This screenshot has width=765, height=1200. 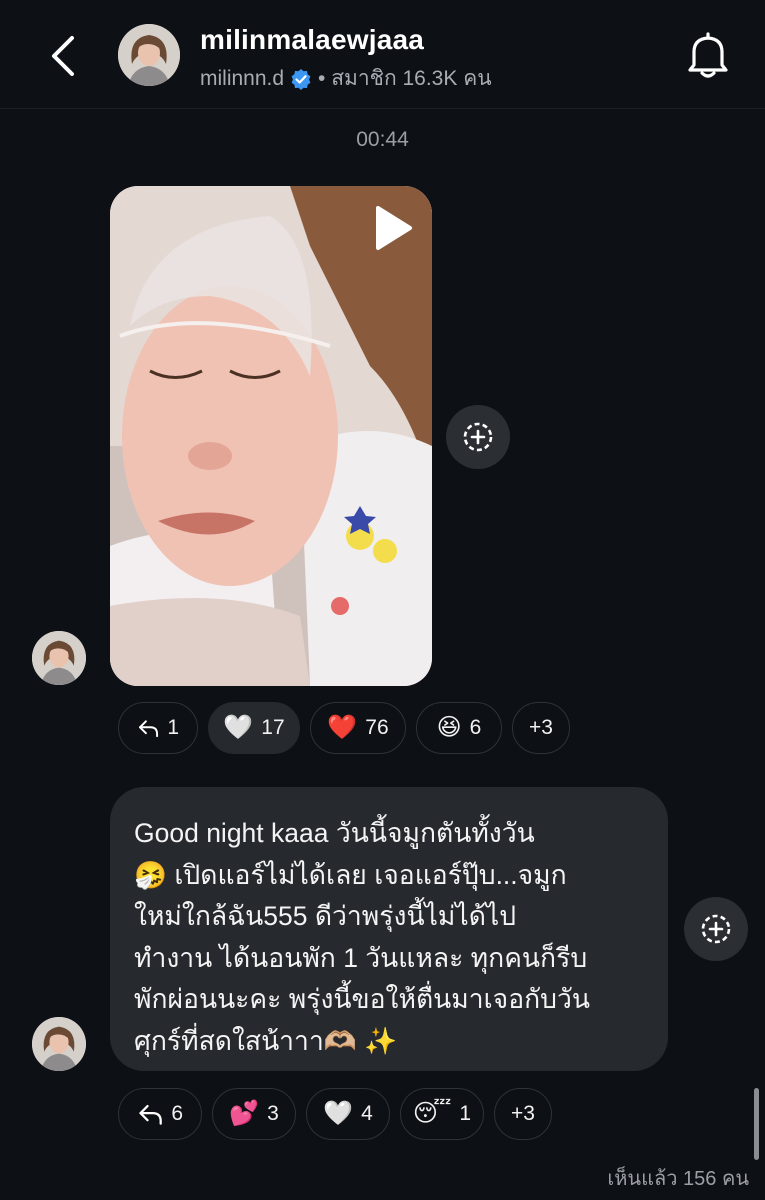 What do you see at coordinates (377, 727) in the screenshot?
I see `reaction-count: 76` at bounding box center [377, 727].